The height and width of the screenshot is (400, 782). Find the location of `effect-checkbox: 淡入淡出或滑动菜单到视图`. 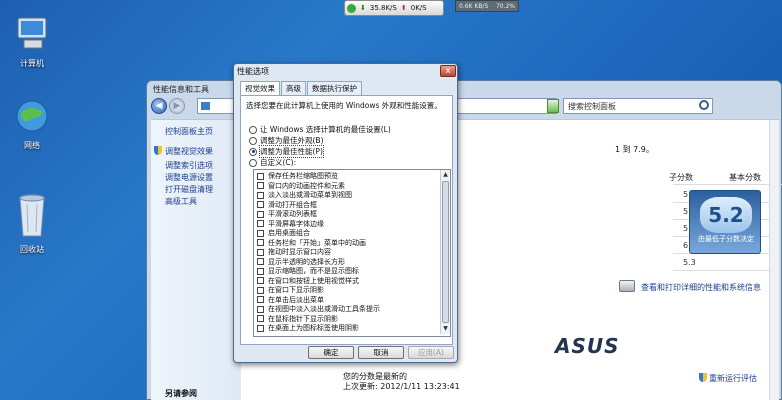

effect-checkbox: 淡入淡出或滑动菜单到视图 is located at coordinates (304, 195).